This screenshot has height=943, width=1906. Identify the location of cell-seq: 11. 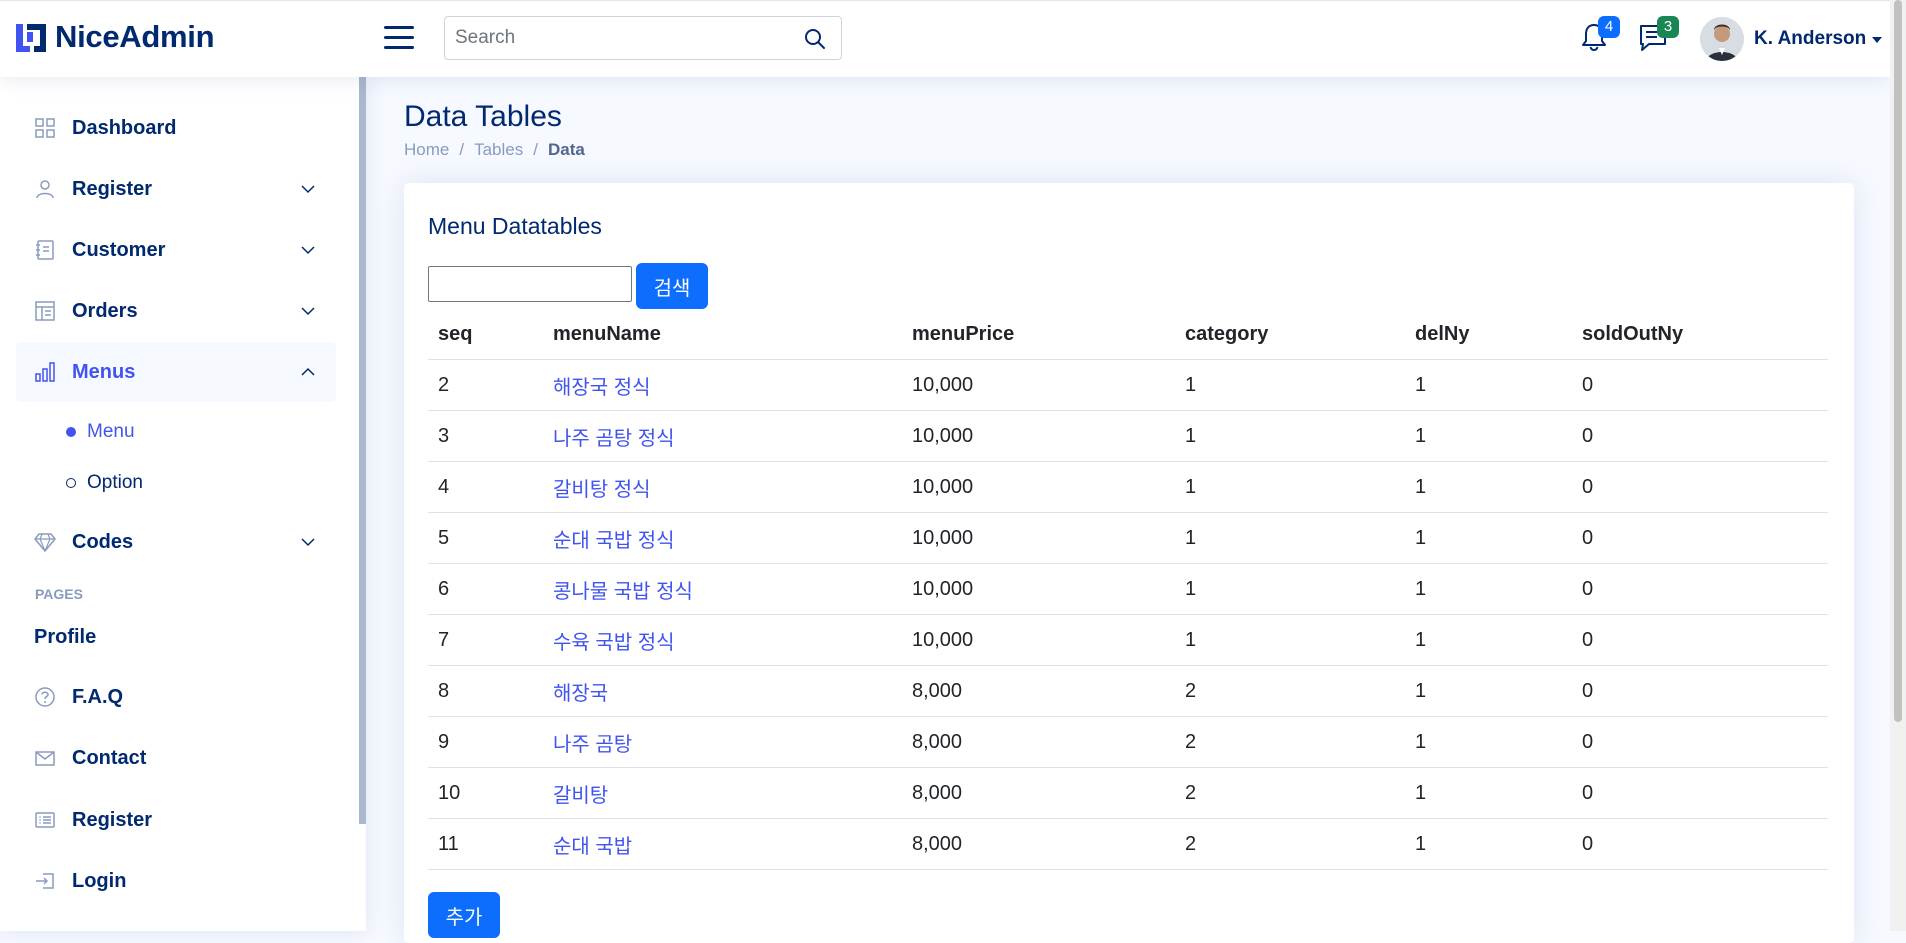
(485, 844).